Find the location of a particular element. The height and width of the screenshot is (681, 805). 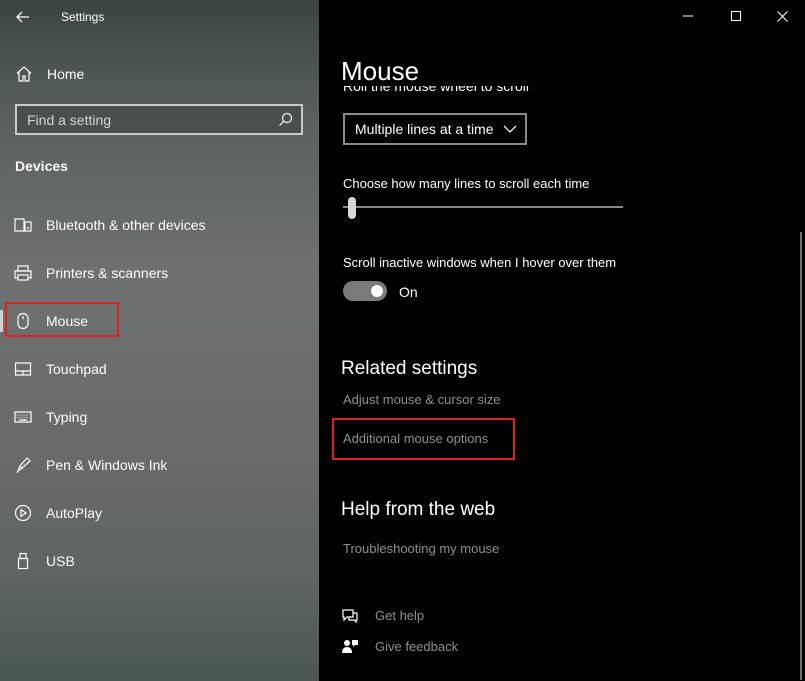

printer-icon is located at coordinates (23, 273).